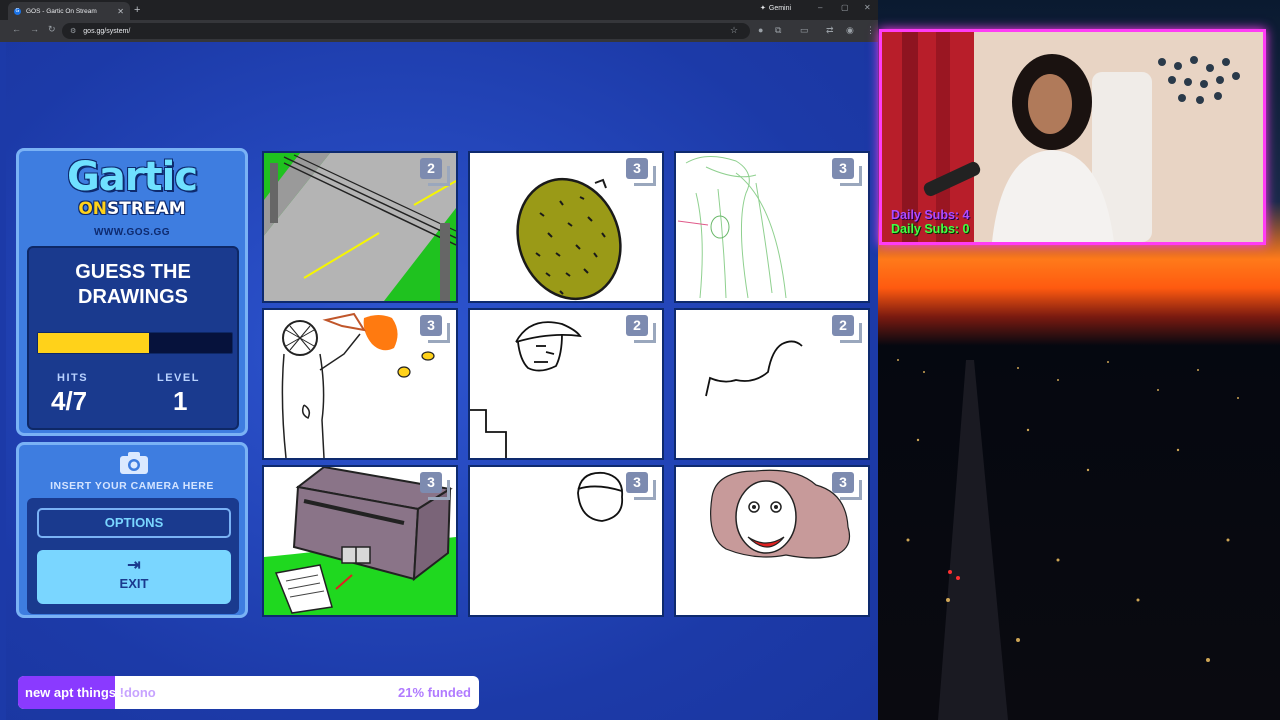  I want to click on tab-title: GOS - Gartic On Stream, so click(61, 11).